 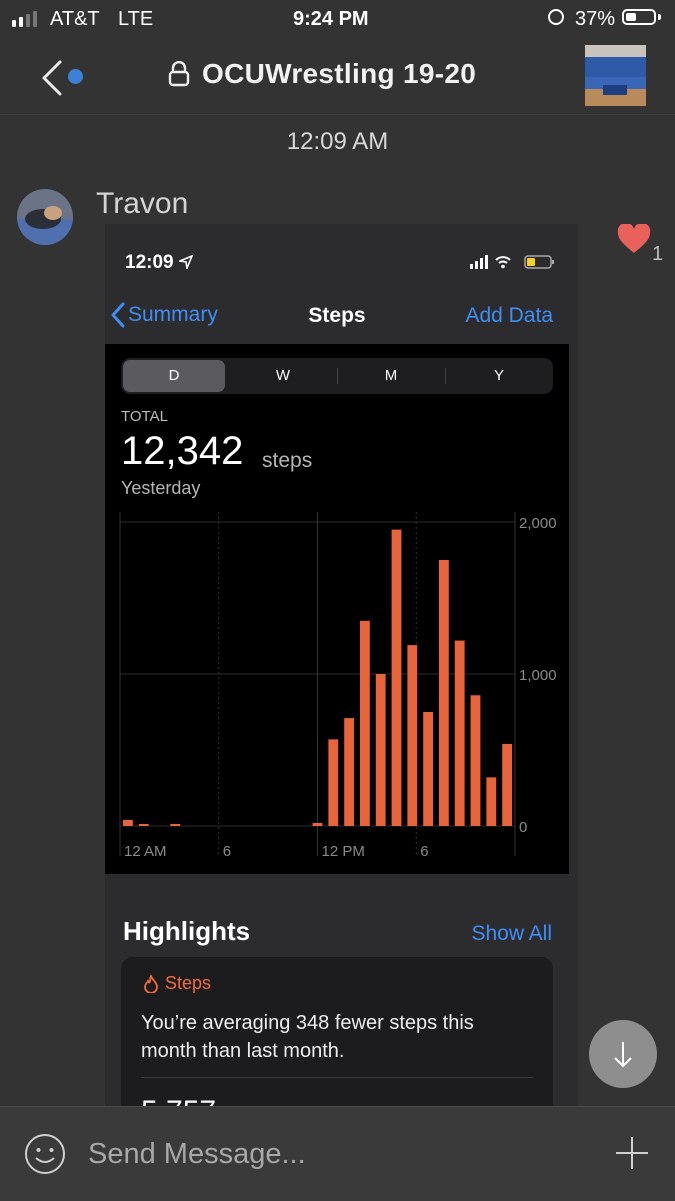 I want to click on highlight-category: Steps, so click(x=188, y=983).